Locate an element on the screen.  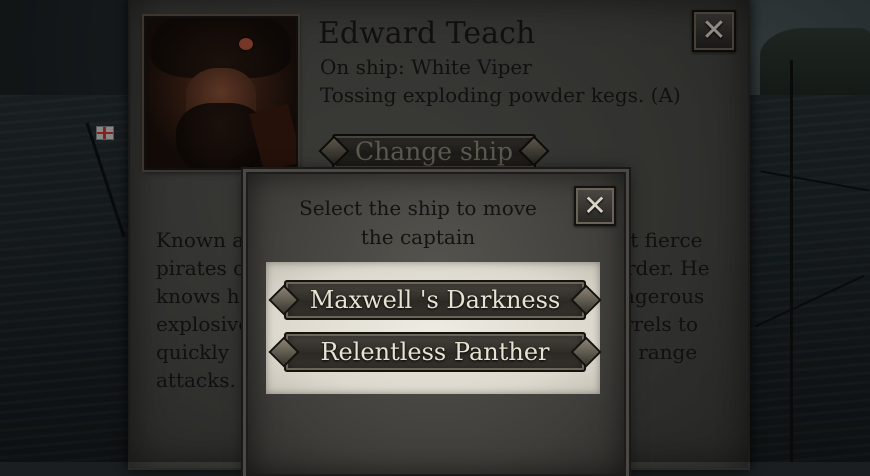
close-dialog-button: ✕ is located at coordinates (595, 206).